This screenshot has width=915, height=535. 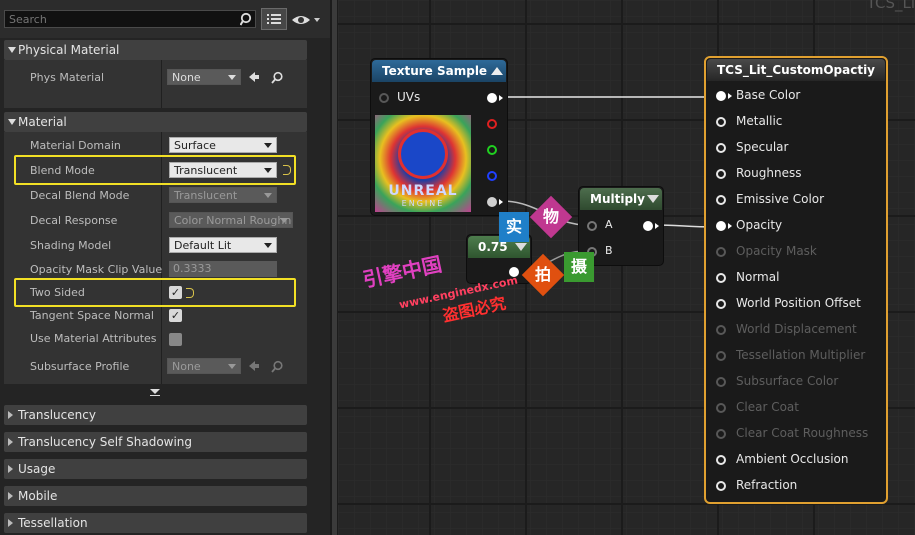 I want to click on texture-preview: UNREAL ENGINE, so click(x=423, y=163).